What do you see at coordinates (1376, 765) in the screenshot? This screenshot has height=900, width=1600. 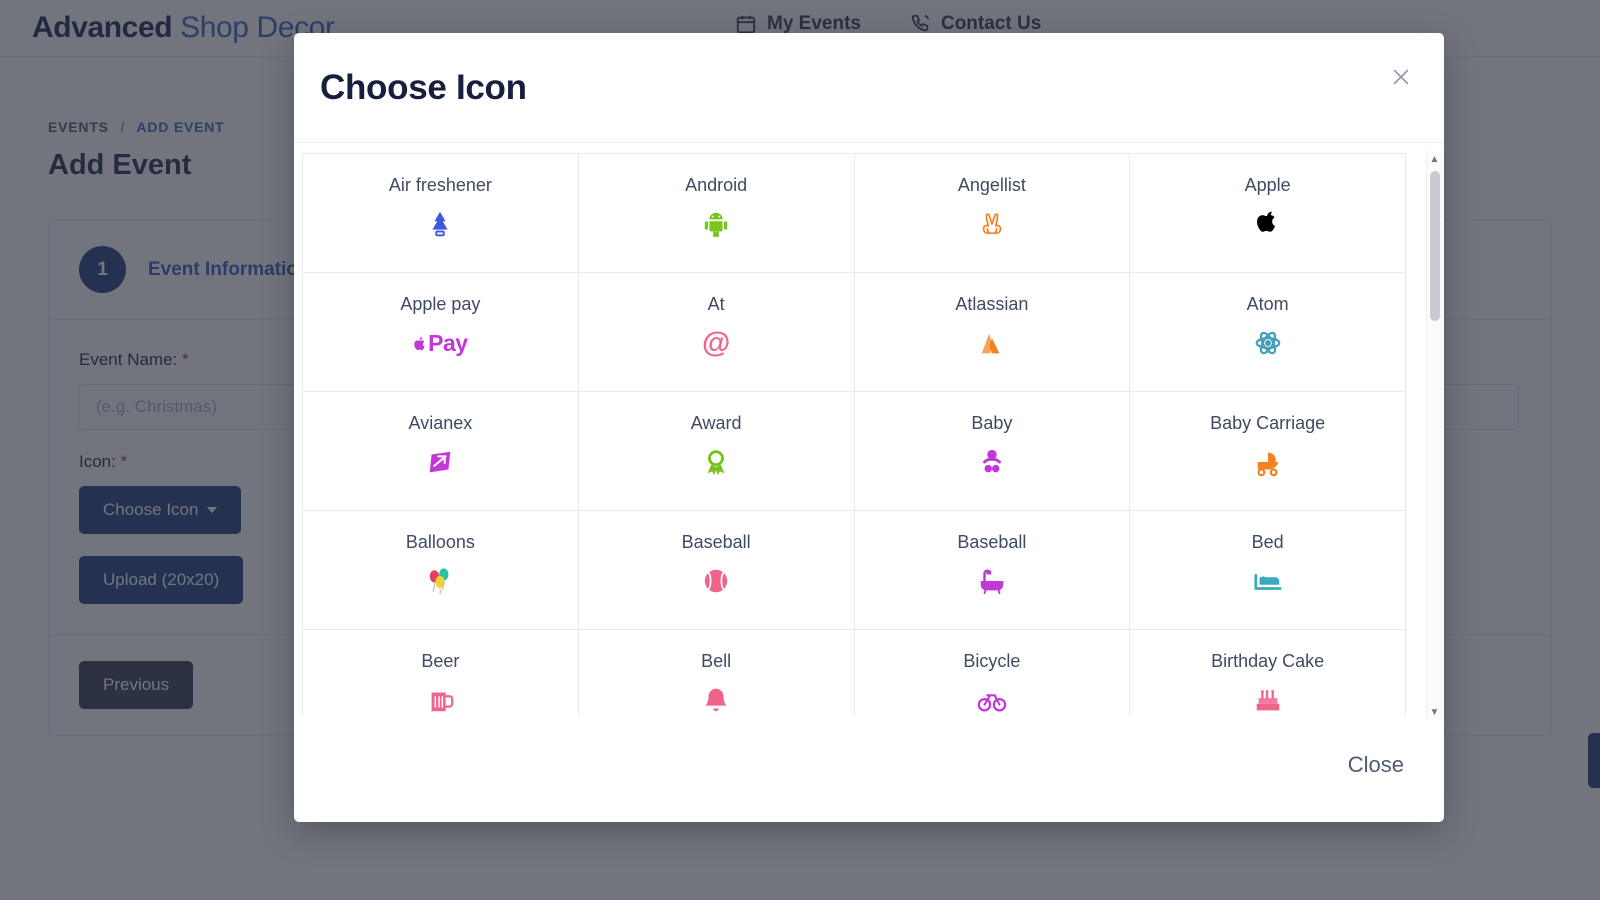 I see `close-button: Close` at bounding box center [1376, 765].